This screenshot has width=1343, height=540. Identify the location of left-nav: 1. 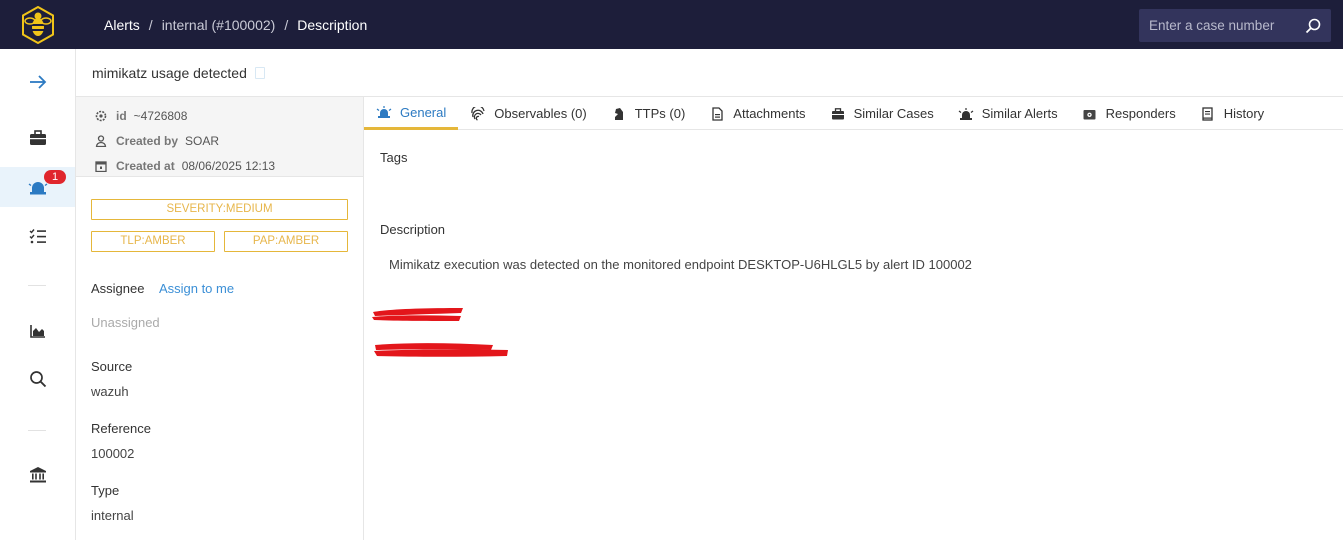
(38, 294).